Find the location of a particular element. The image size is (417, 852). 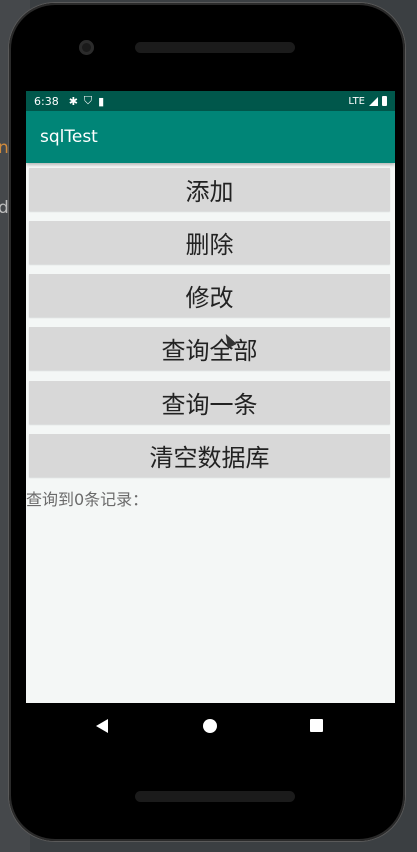

delete-button: 删除 is located at coordinates (209, 242).